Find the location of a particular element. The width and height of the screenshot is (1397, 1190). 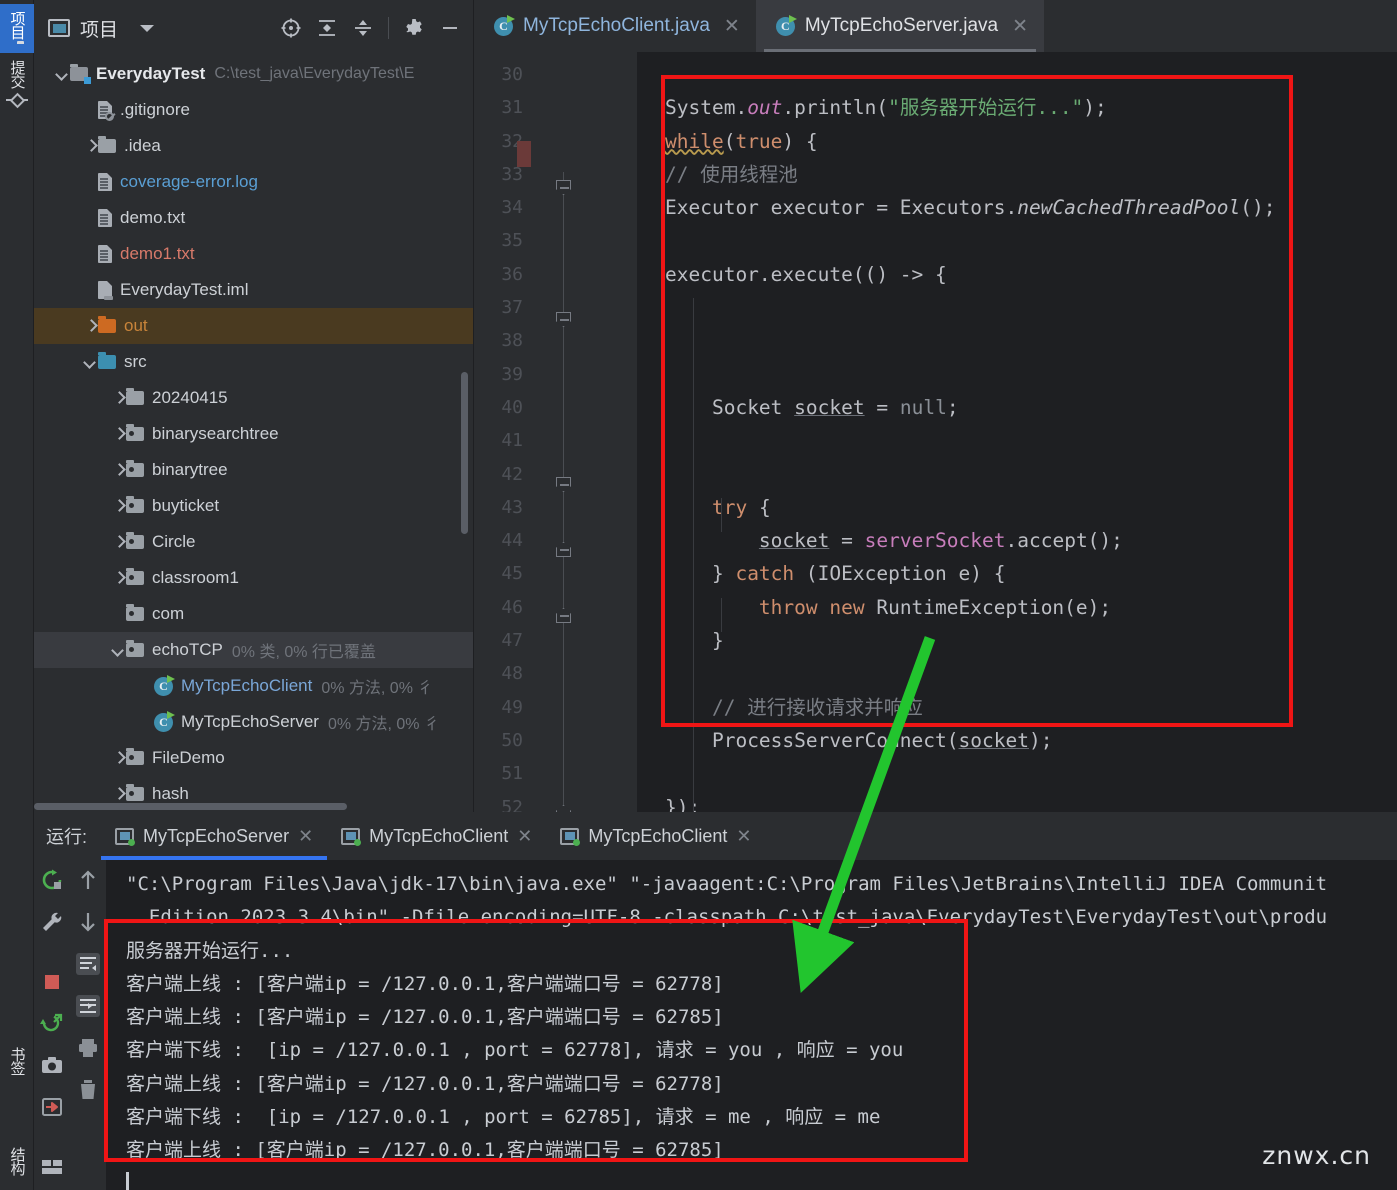

tree-row: demo.txt is located at coordinates (253, 218).